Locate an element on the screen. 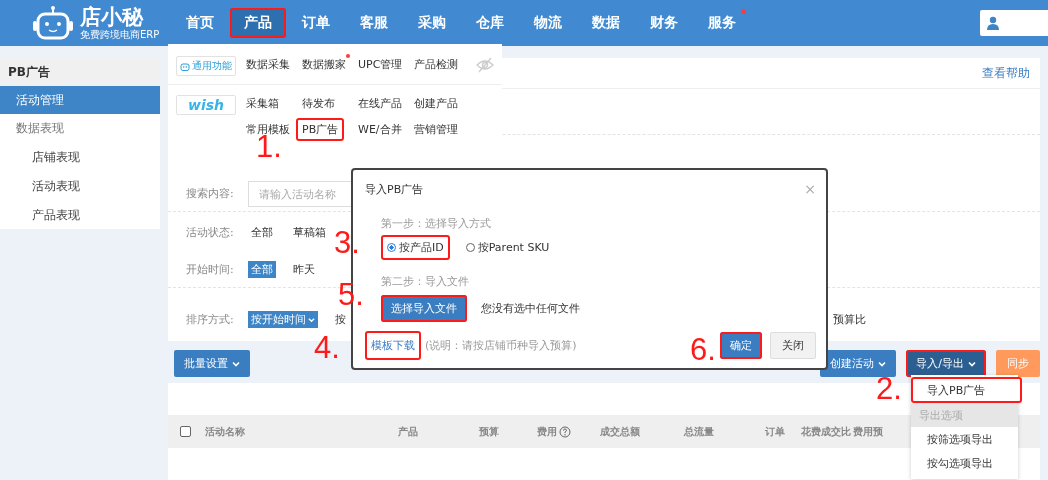  nav-tab: 产品 is located at coordinates (258, 23).